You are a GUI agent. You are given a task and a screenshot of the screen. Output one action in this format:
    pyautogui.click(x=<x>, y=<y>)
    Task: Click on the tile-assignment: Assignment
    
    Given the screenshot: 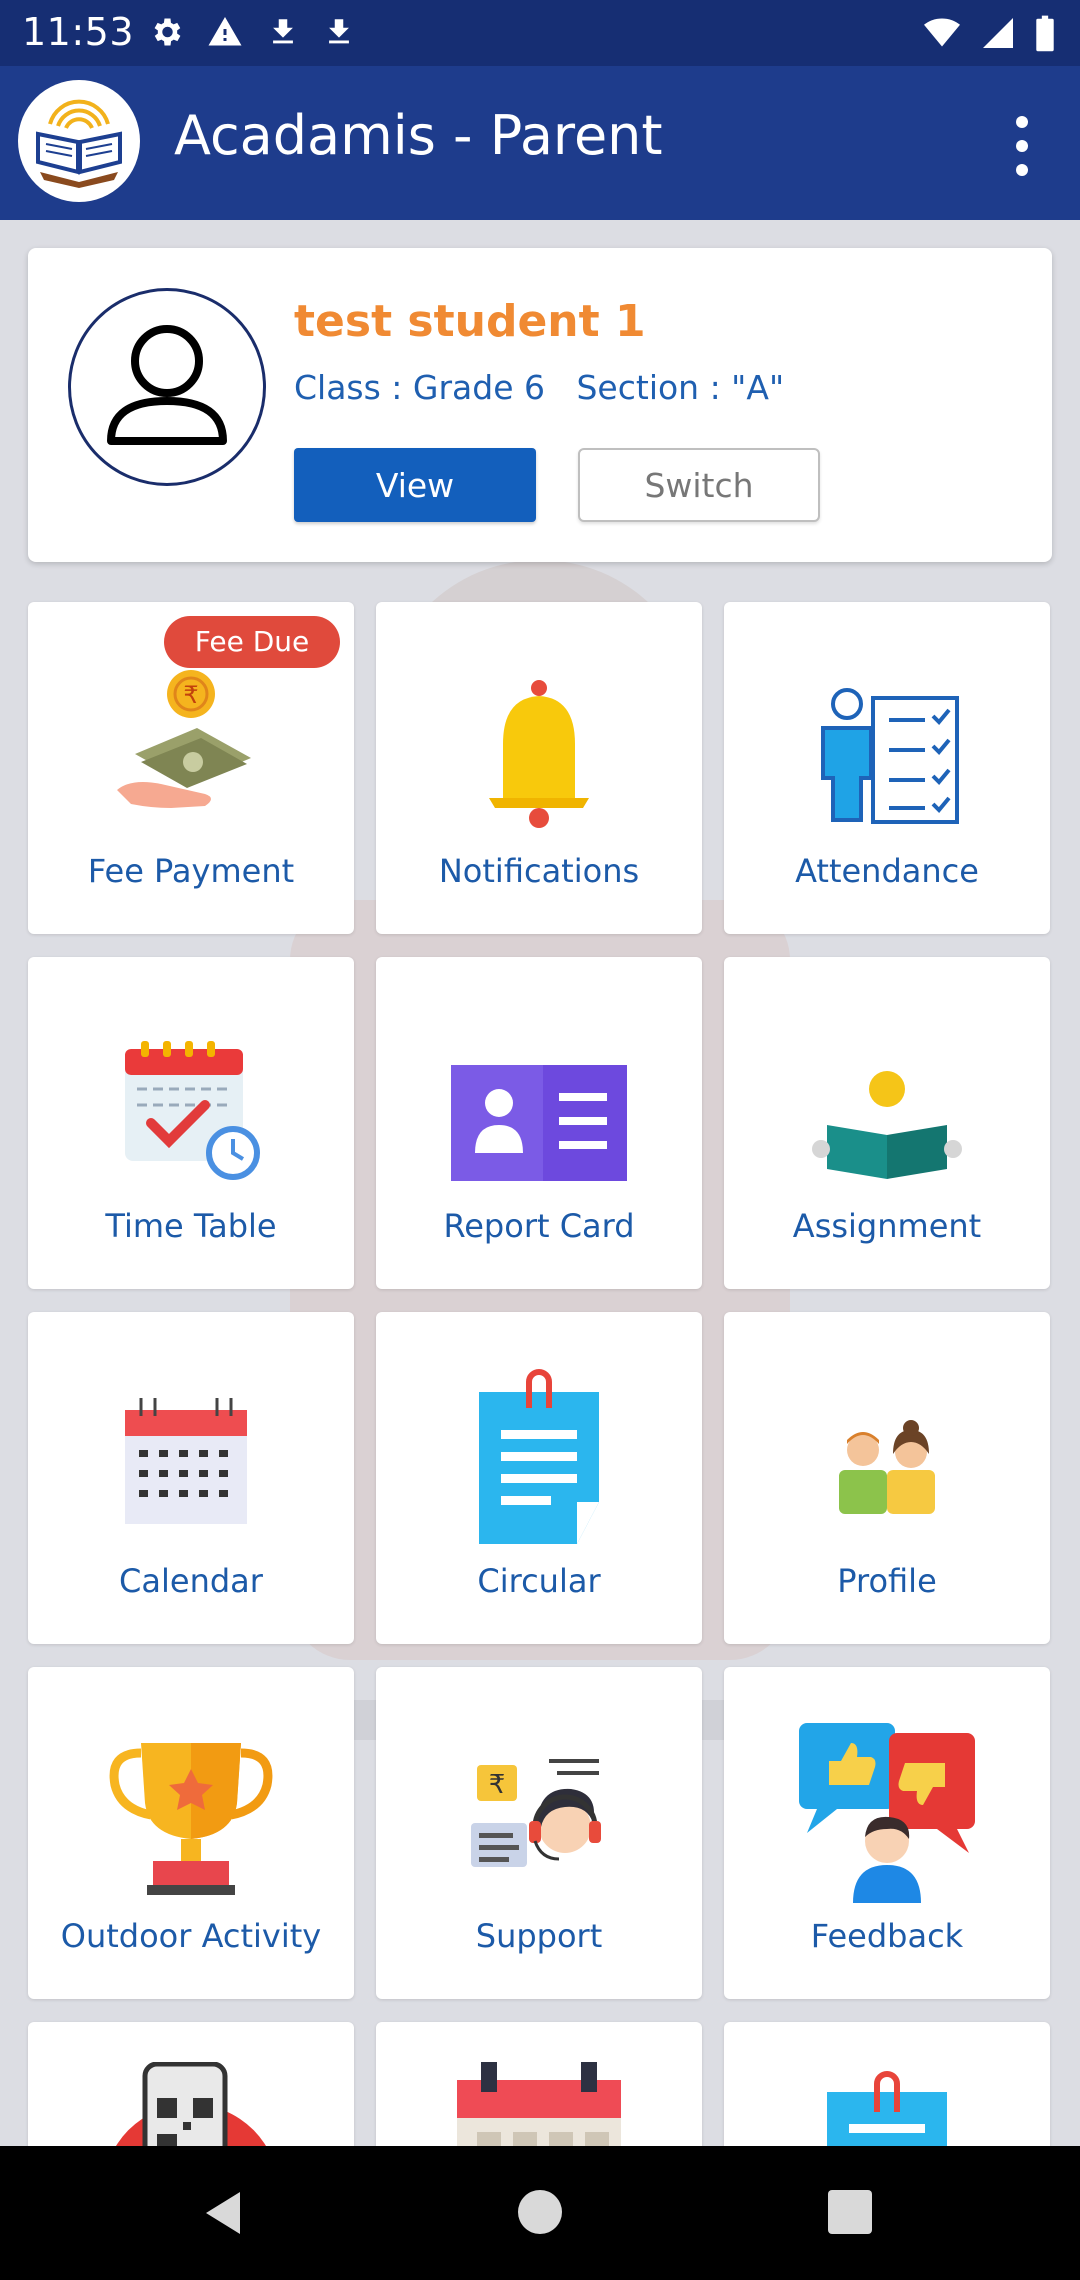 What is the action you would take?
    pyautogui.click(x=887, y=1123)
    